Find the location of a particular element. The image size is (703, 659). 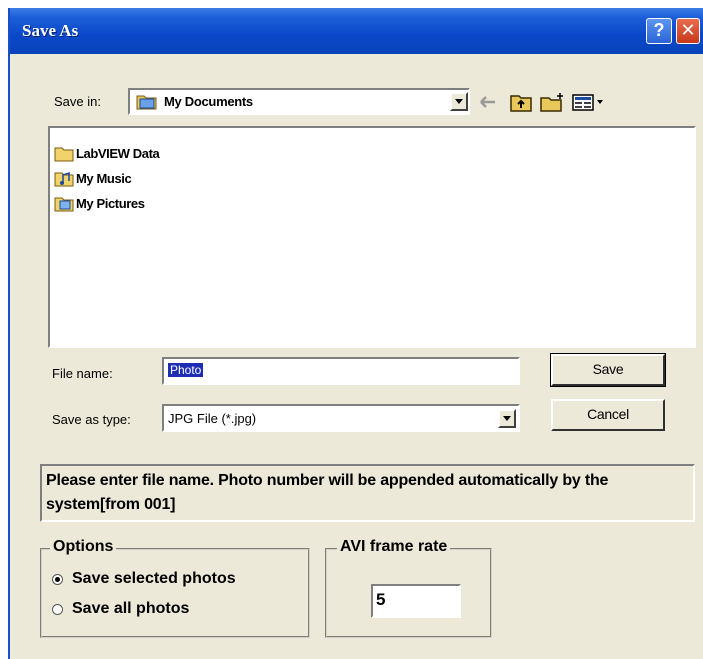

options-title: Options is located at coordinates (83, 547).